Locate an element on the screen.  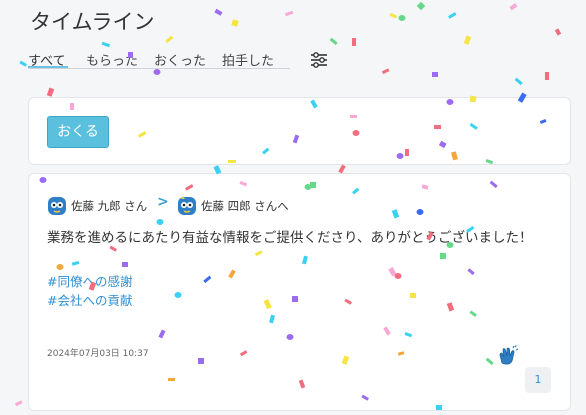
tab-applauded: 拍手した is located at coordinates (248, 59).